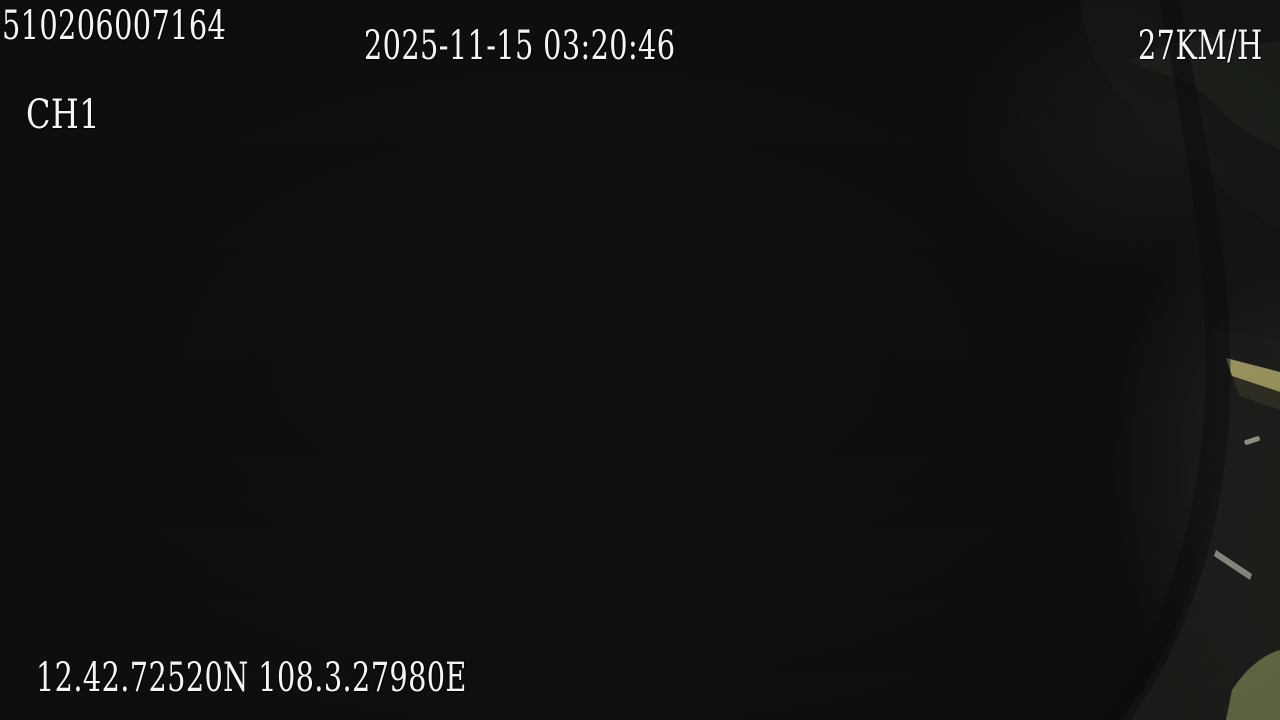  What do you see at coordinates (1200, 46) in the screenshot?
I see `speed-label: 27KM/H` at bounding box center [1200, 46].